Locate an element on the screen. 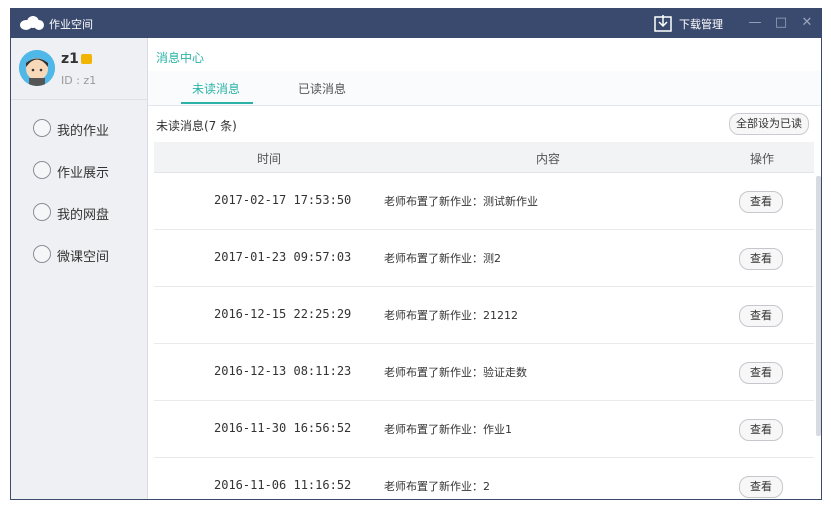 The image size is (831, 509). tab-read: 已读消息 is located at coordinates (322, 88).